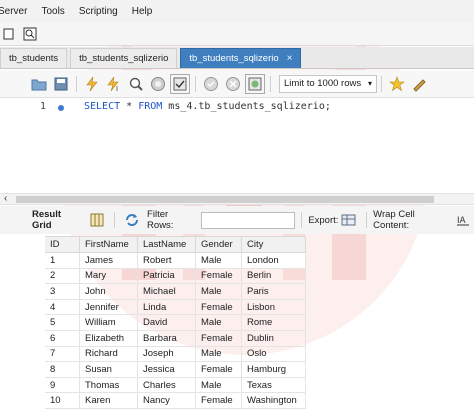 The width and height of the screenshot is (474, 414). Describe the element at coordinates (290, 58) in the screenshot. I see `close-icon: ×` at that location.